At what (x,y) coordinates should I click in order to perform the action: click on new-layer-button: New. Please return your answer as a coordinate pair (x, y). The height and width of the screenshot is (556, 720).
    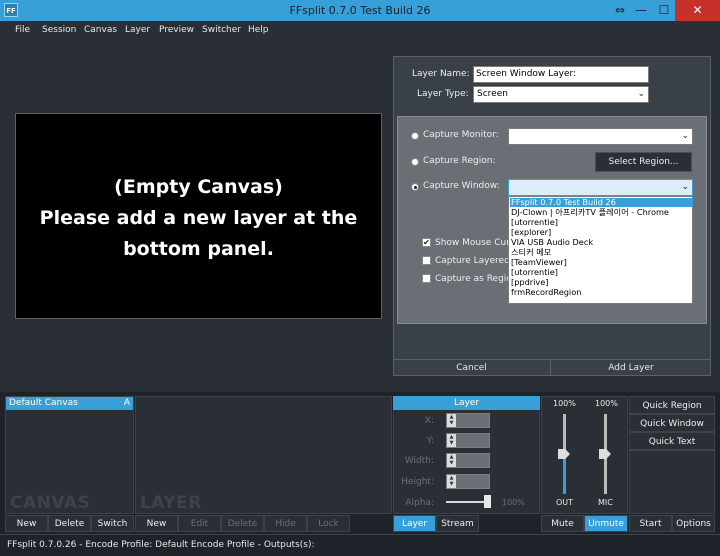
    Looking at the image, I should click on (156, 523).